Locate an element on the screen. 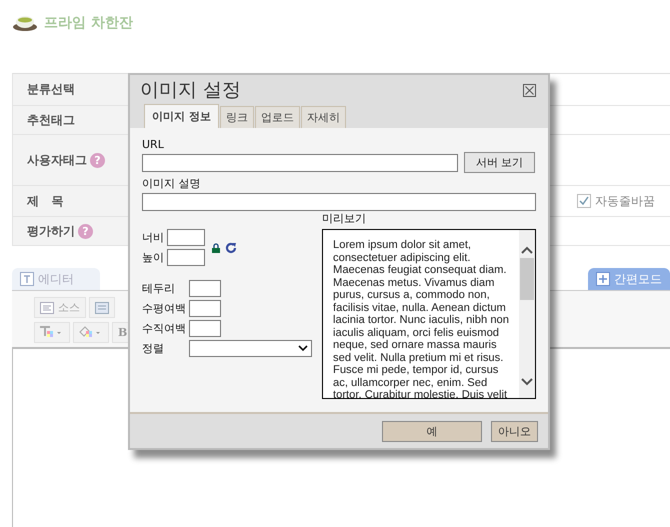 The height and width of the screenshot is (527, 670). text-color-button is located at coordinates (52, 332).